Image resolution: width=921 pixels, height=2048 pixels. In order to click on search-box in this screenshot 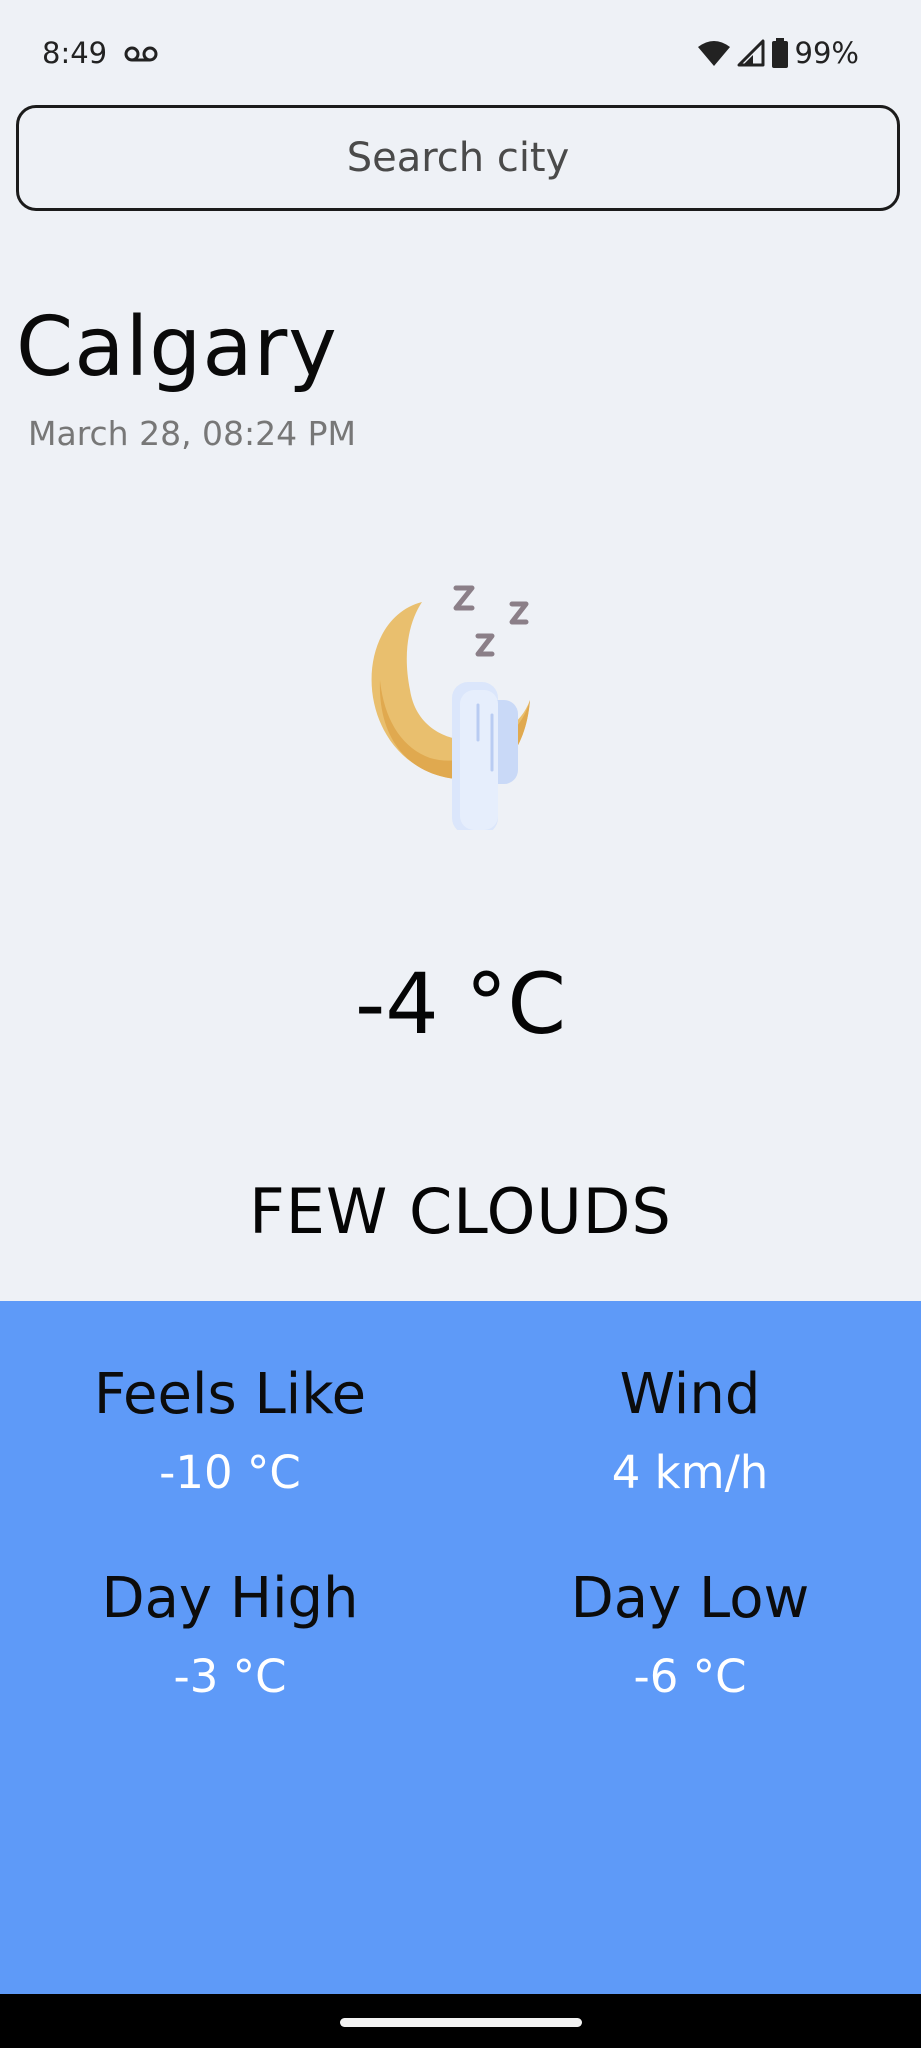, I will do `click(458, 158)`.